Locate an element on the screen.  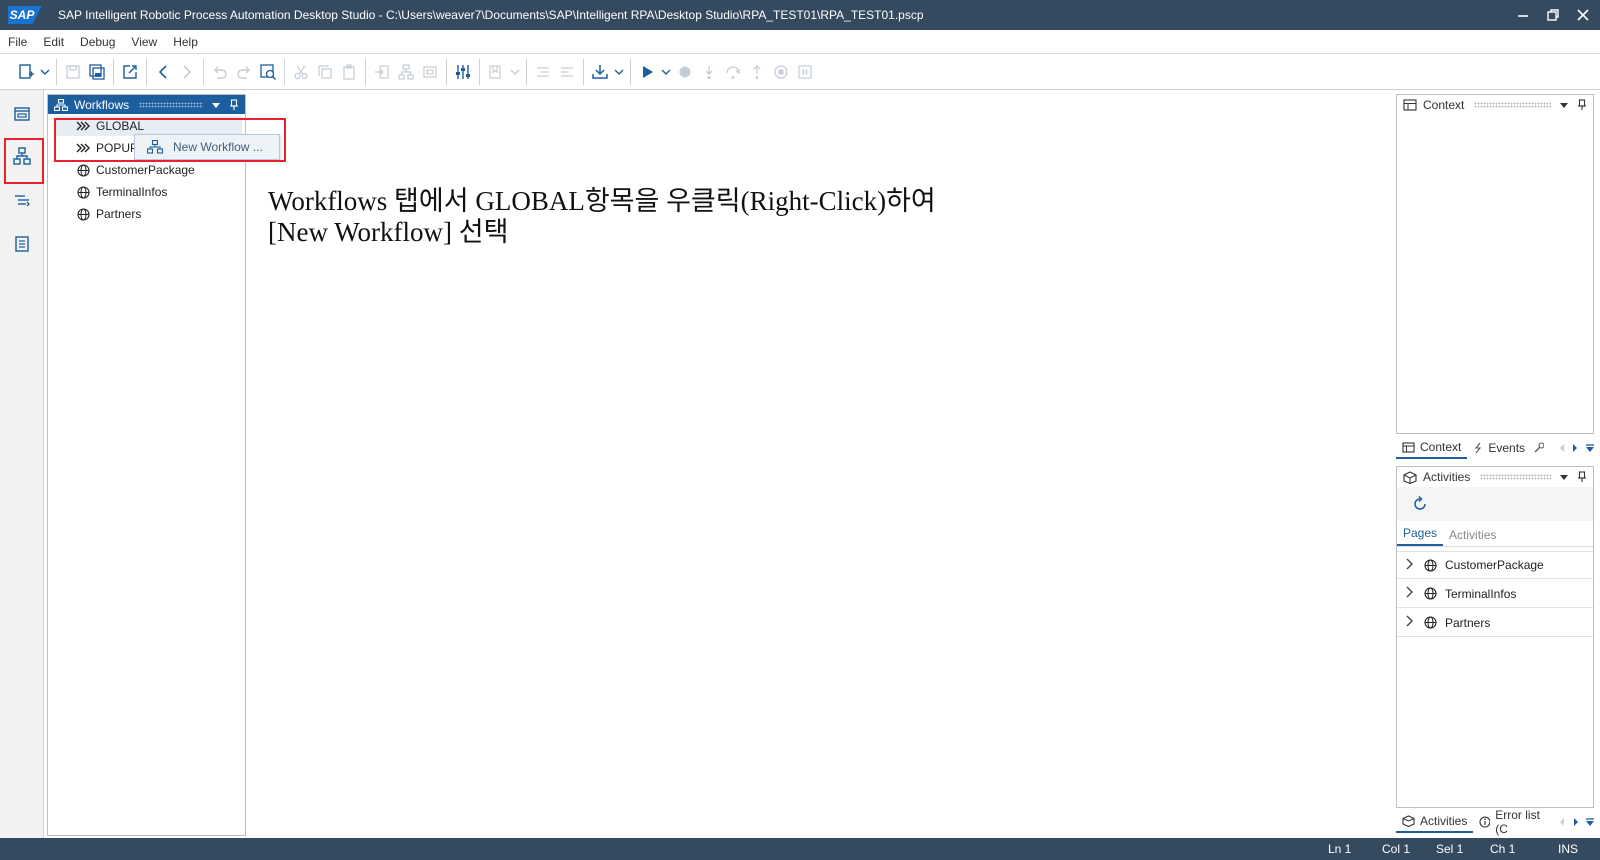
rail-explorer-button is located at coordinates (22, 114).